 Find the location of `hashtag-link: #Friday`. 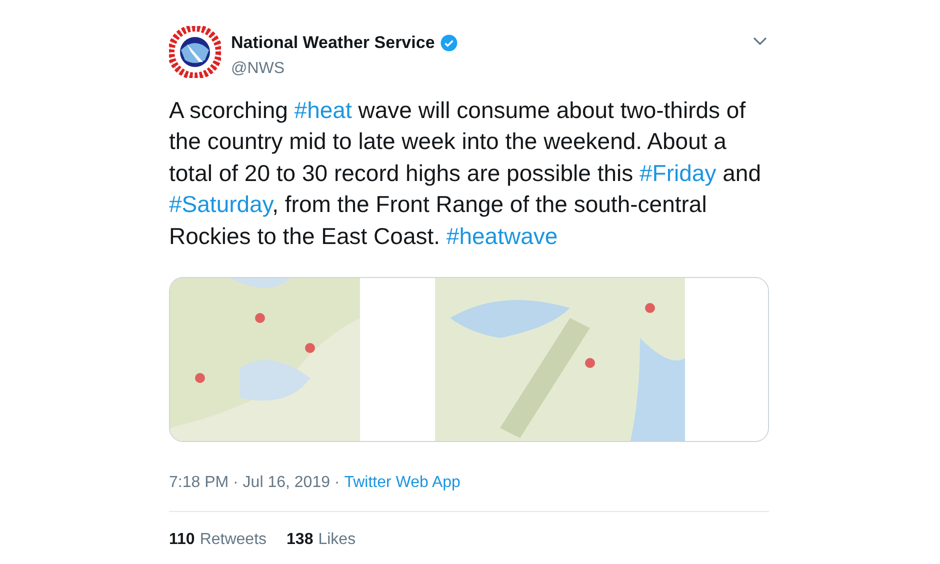

hashtag-link: #Friday is located at coordinates (678, 173).